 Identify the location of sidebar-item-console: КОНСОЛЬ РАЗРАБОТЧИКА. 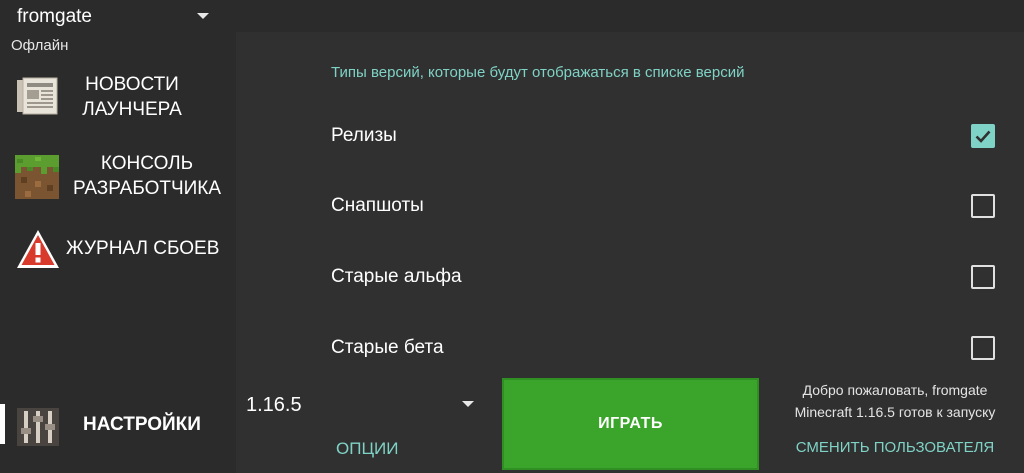
(118, 183).